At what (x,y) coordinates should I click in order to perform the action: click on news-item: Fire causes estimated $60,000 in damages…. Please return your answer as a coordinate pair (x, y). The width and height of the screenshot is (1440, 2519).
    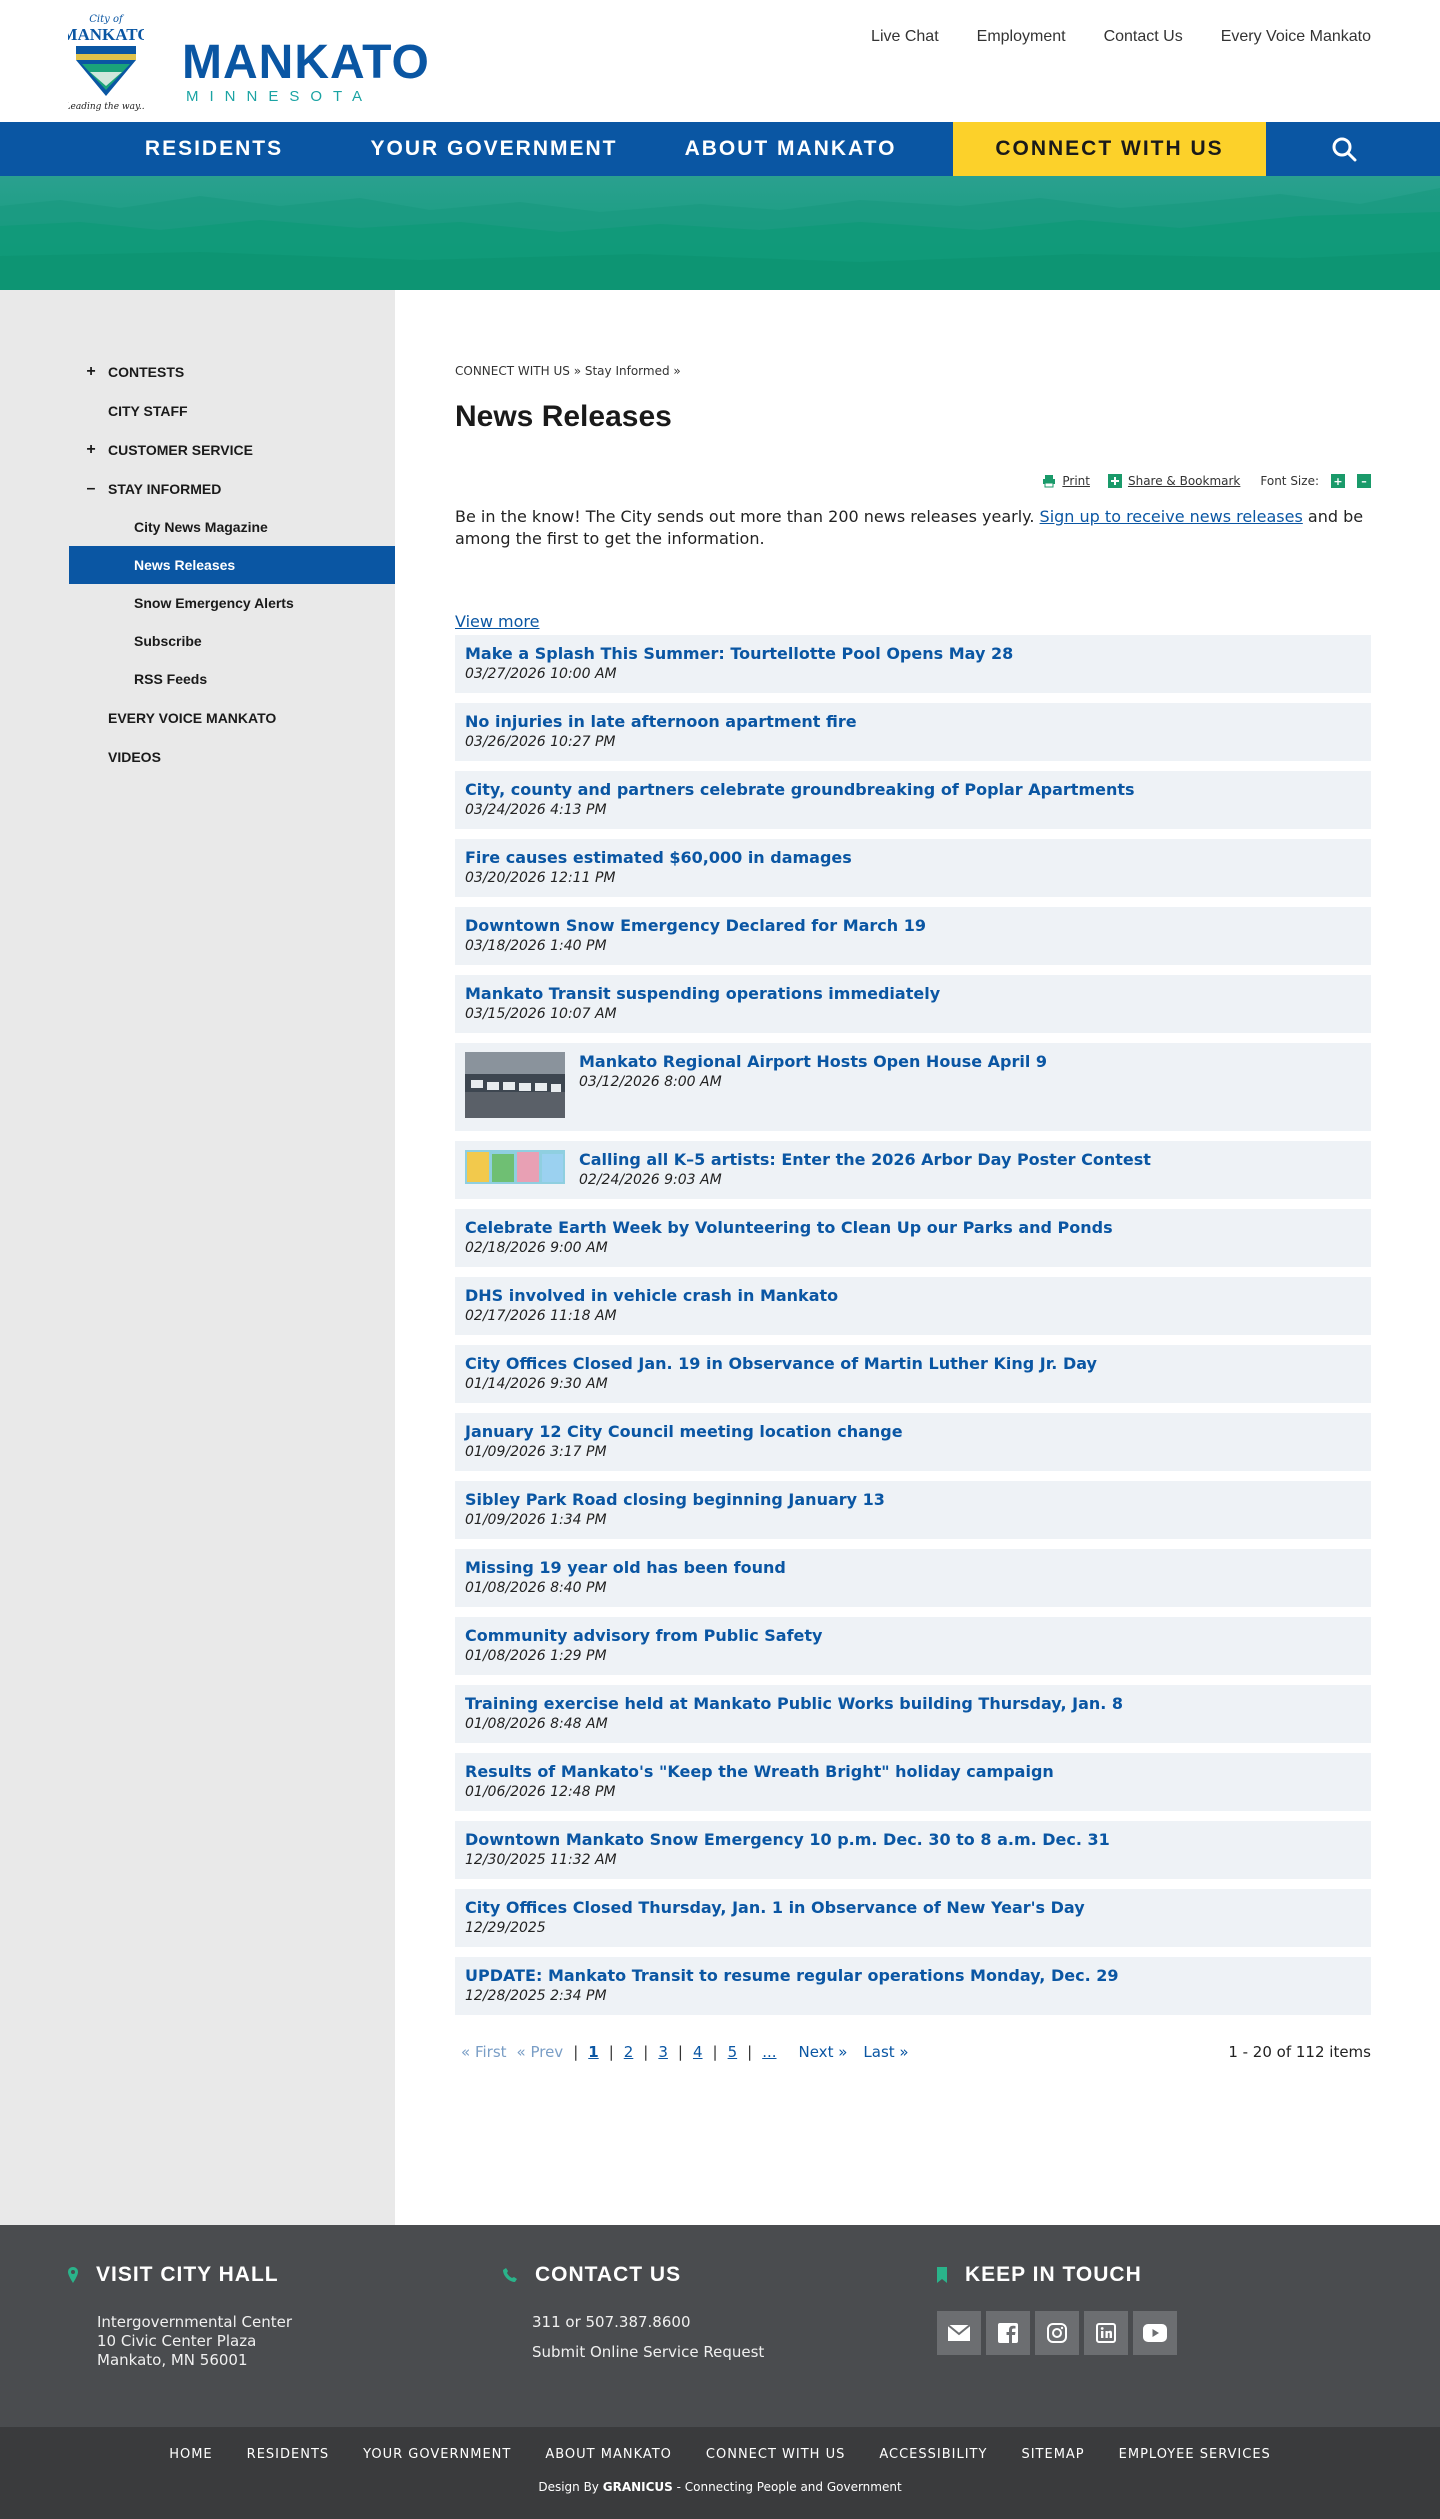
    Looking at the image, I should click on (913, 868).